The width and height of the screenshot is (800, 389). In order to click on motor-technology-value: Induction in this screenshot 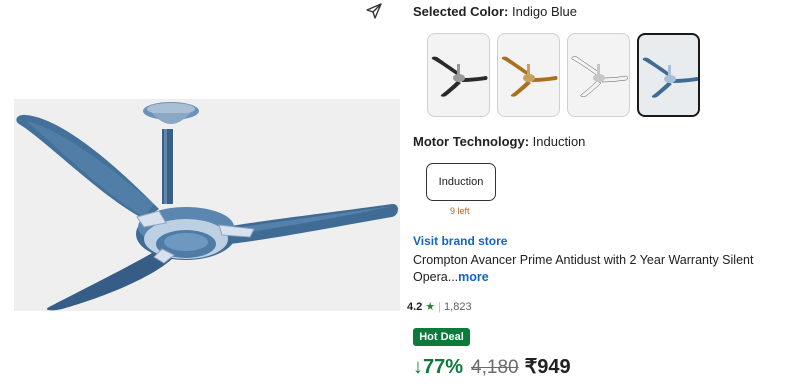, I will do `click(557, 141)`.